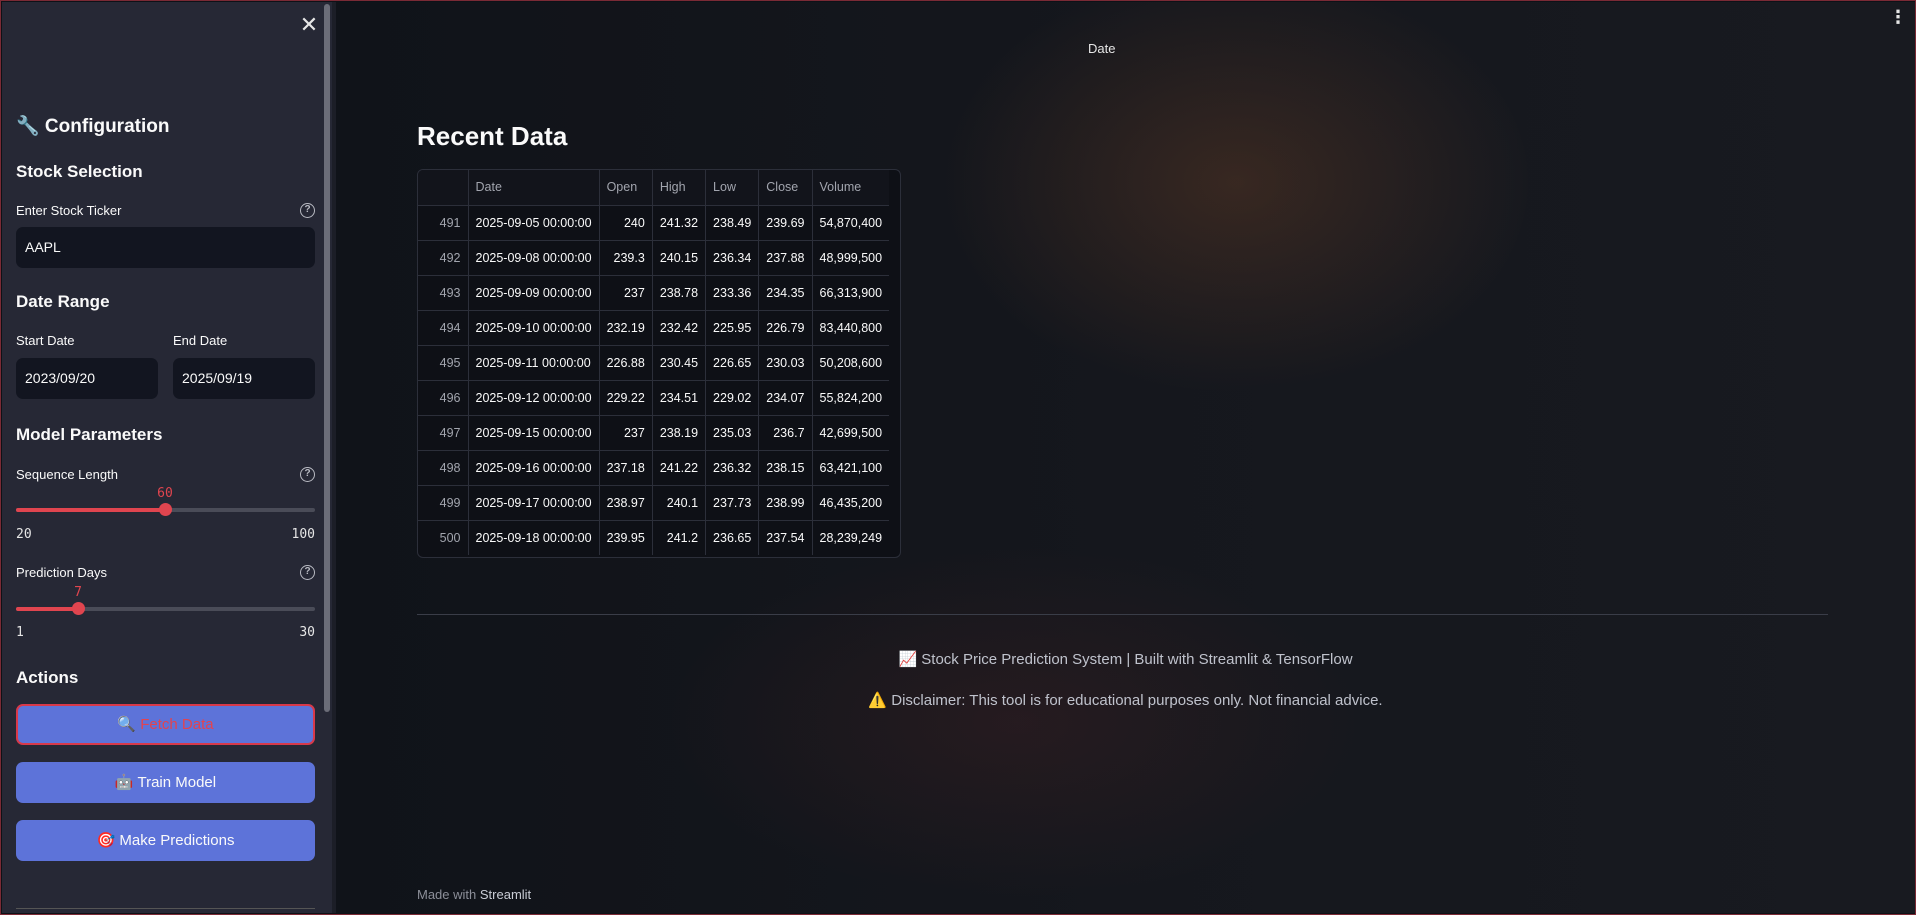  Describe the element at coordinates (307, 572) in the screenshot. I see `prediction-days-help-icon: ?` at that location.